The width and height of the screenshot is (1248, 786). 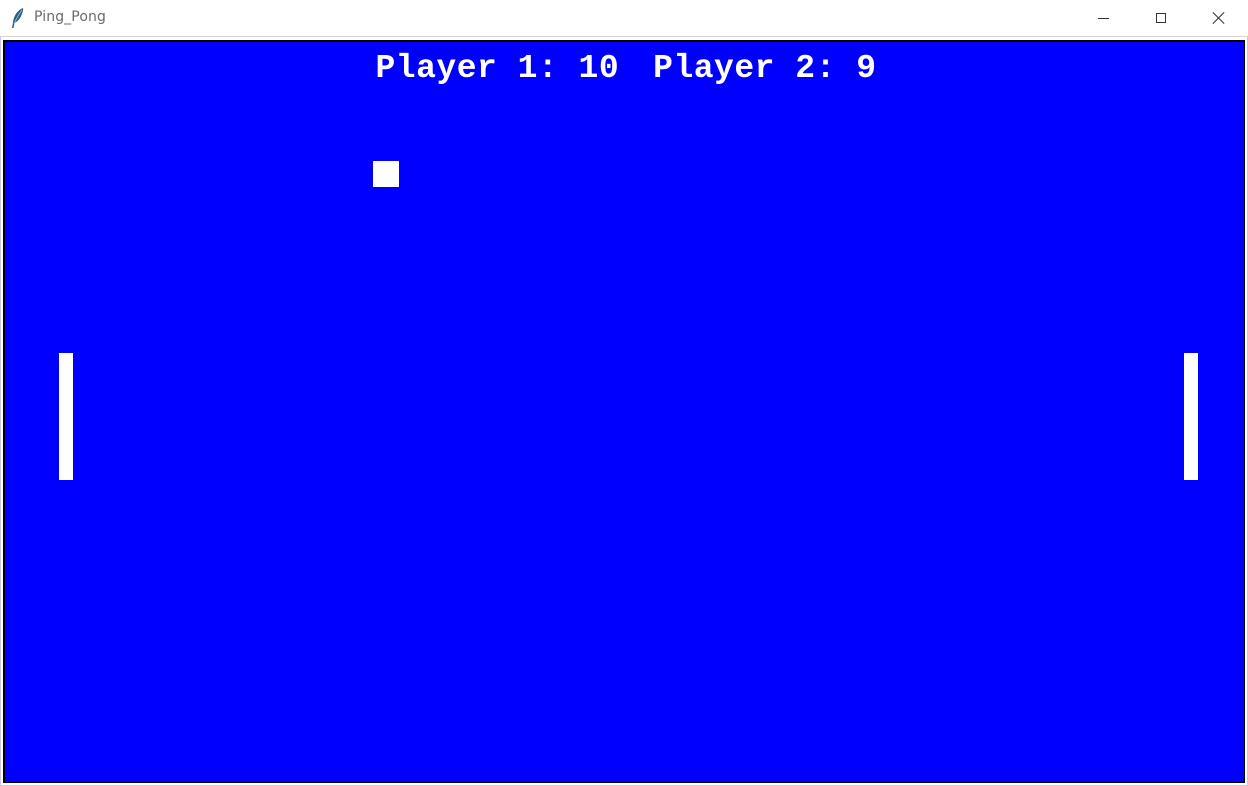 What do you see at coordinates (66, 416) in the screenshot?
I see `left-paddle` at bounding box center [66, 416].